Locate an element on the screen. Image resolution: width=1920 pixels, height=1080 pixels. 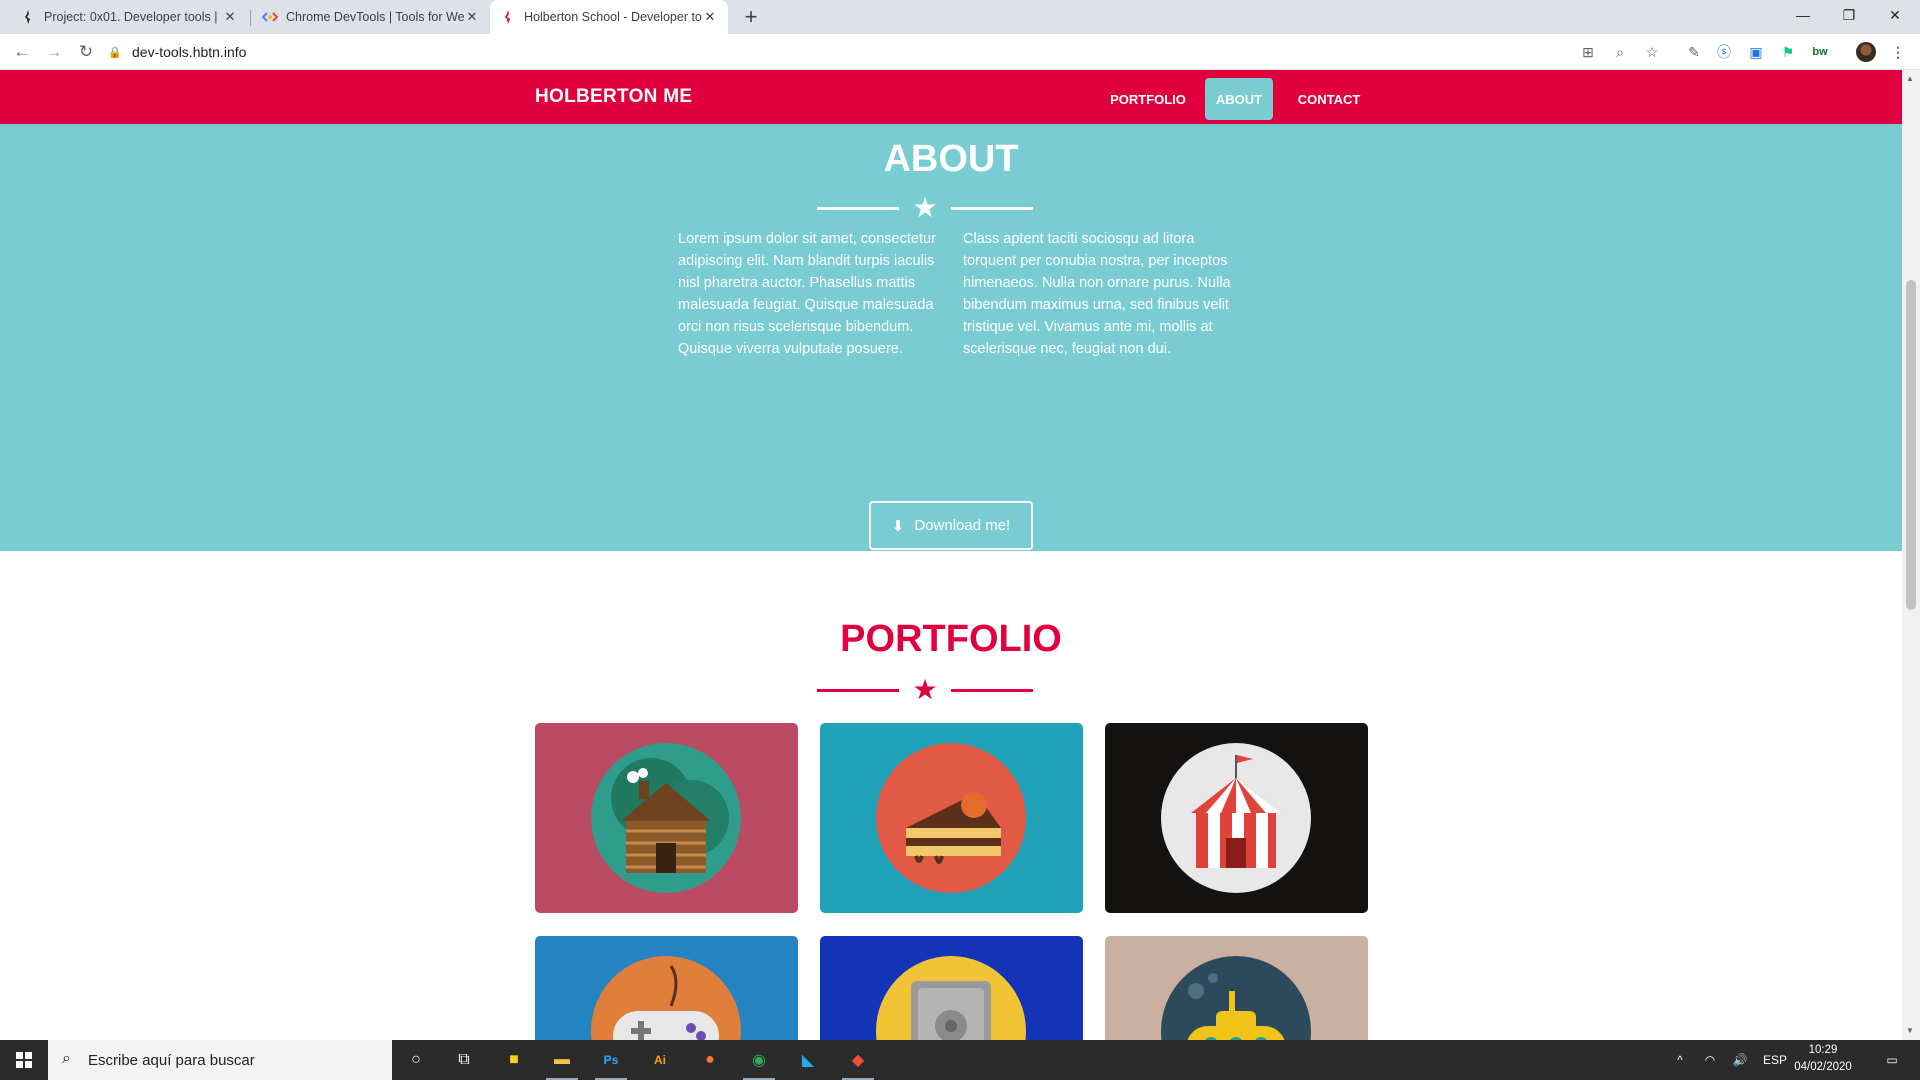
portfolio-item-safe is located at coordinates (951, 988).